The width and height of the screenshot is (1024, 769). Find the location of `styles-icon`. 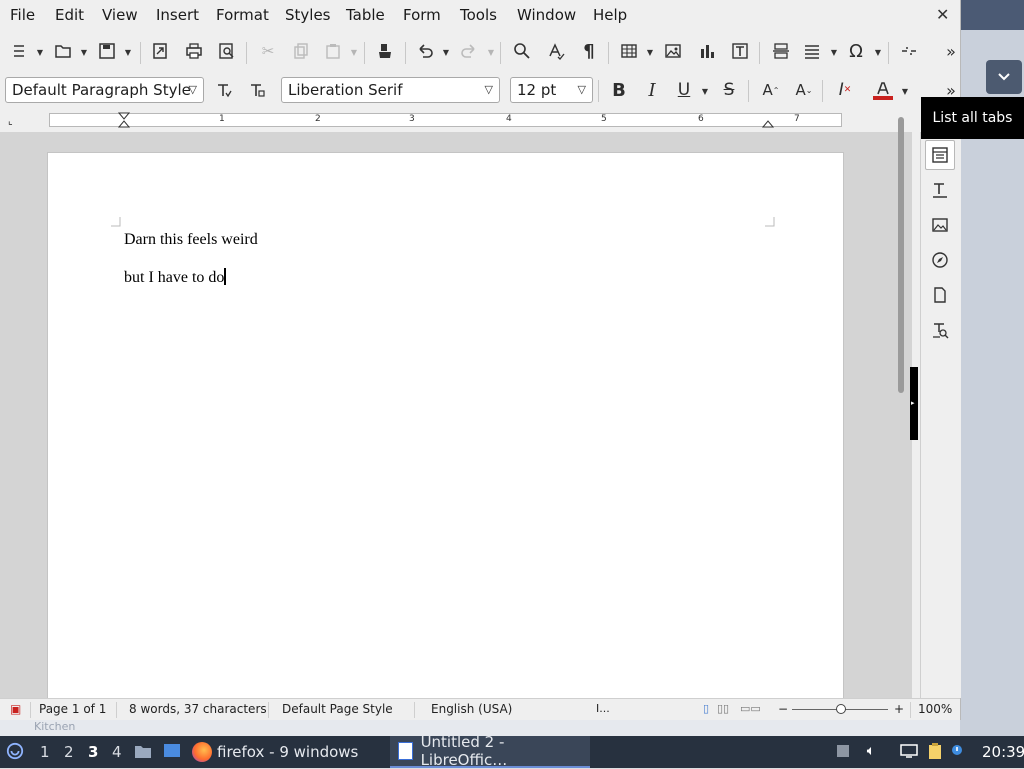

styles-icon is located at coordinates (940, 190).